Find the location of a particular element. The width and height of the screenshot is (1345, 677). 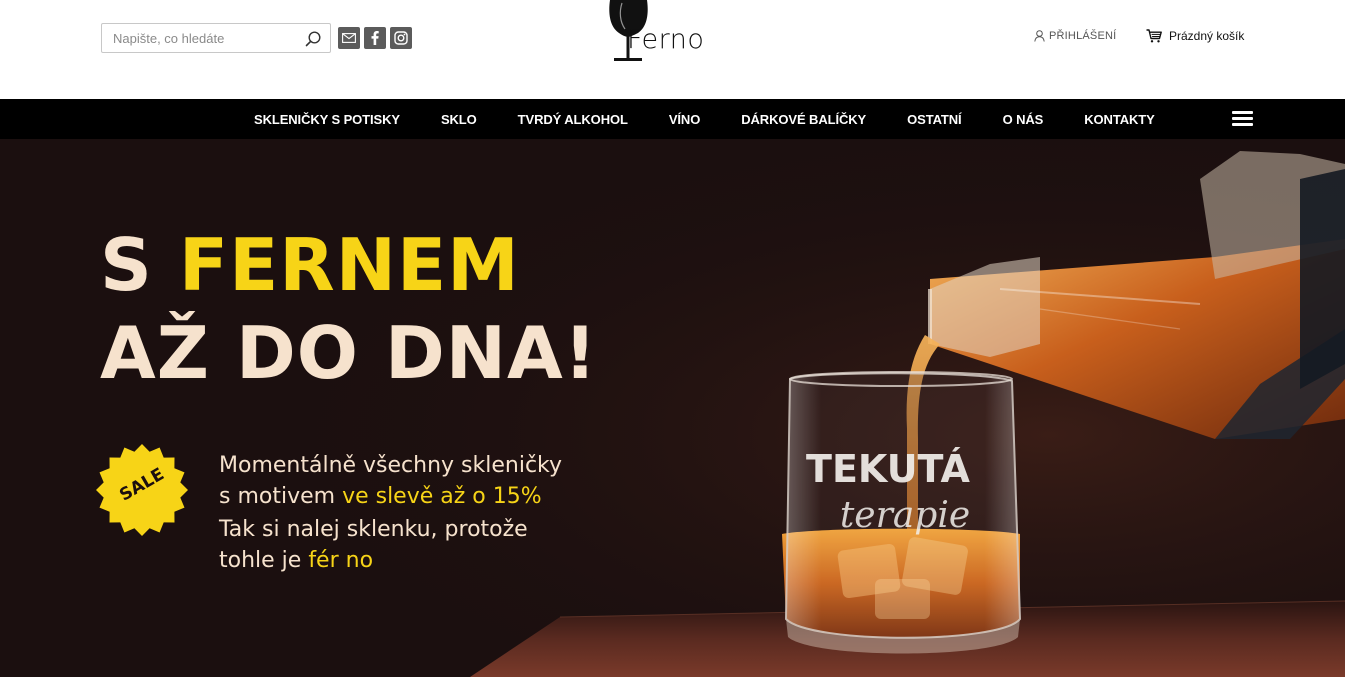

mail-icon is located at coordinates (349, 38).